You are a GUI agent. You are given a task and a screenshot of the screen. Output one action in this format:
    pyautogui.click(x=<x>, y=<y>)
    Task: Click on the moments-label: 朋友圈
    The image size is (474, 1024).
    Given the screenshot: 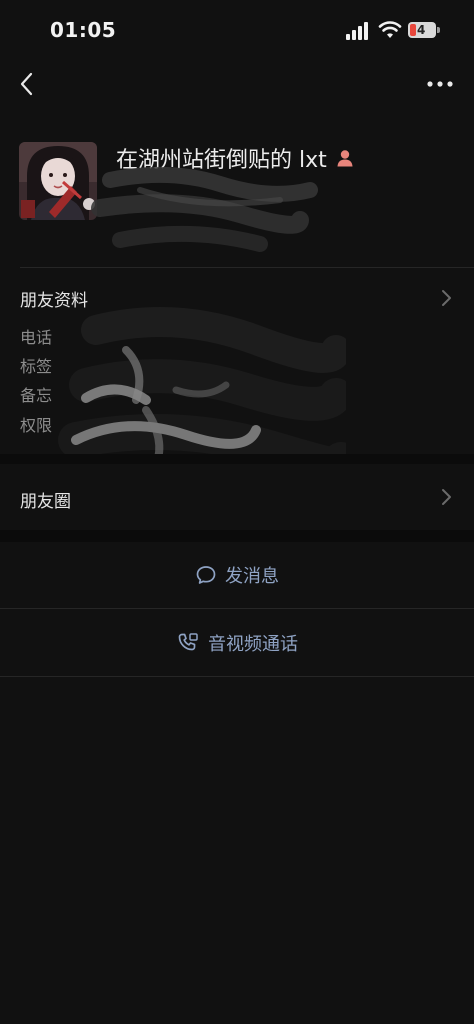 What is the action you would take?
    pyautogui.click(x=45, y=502)
    